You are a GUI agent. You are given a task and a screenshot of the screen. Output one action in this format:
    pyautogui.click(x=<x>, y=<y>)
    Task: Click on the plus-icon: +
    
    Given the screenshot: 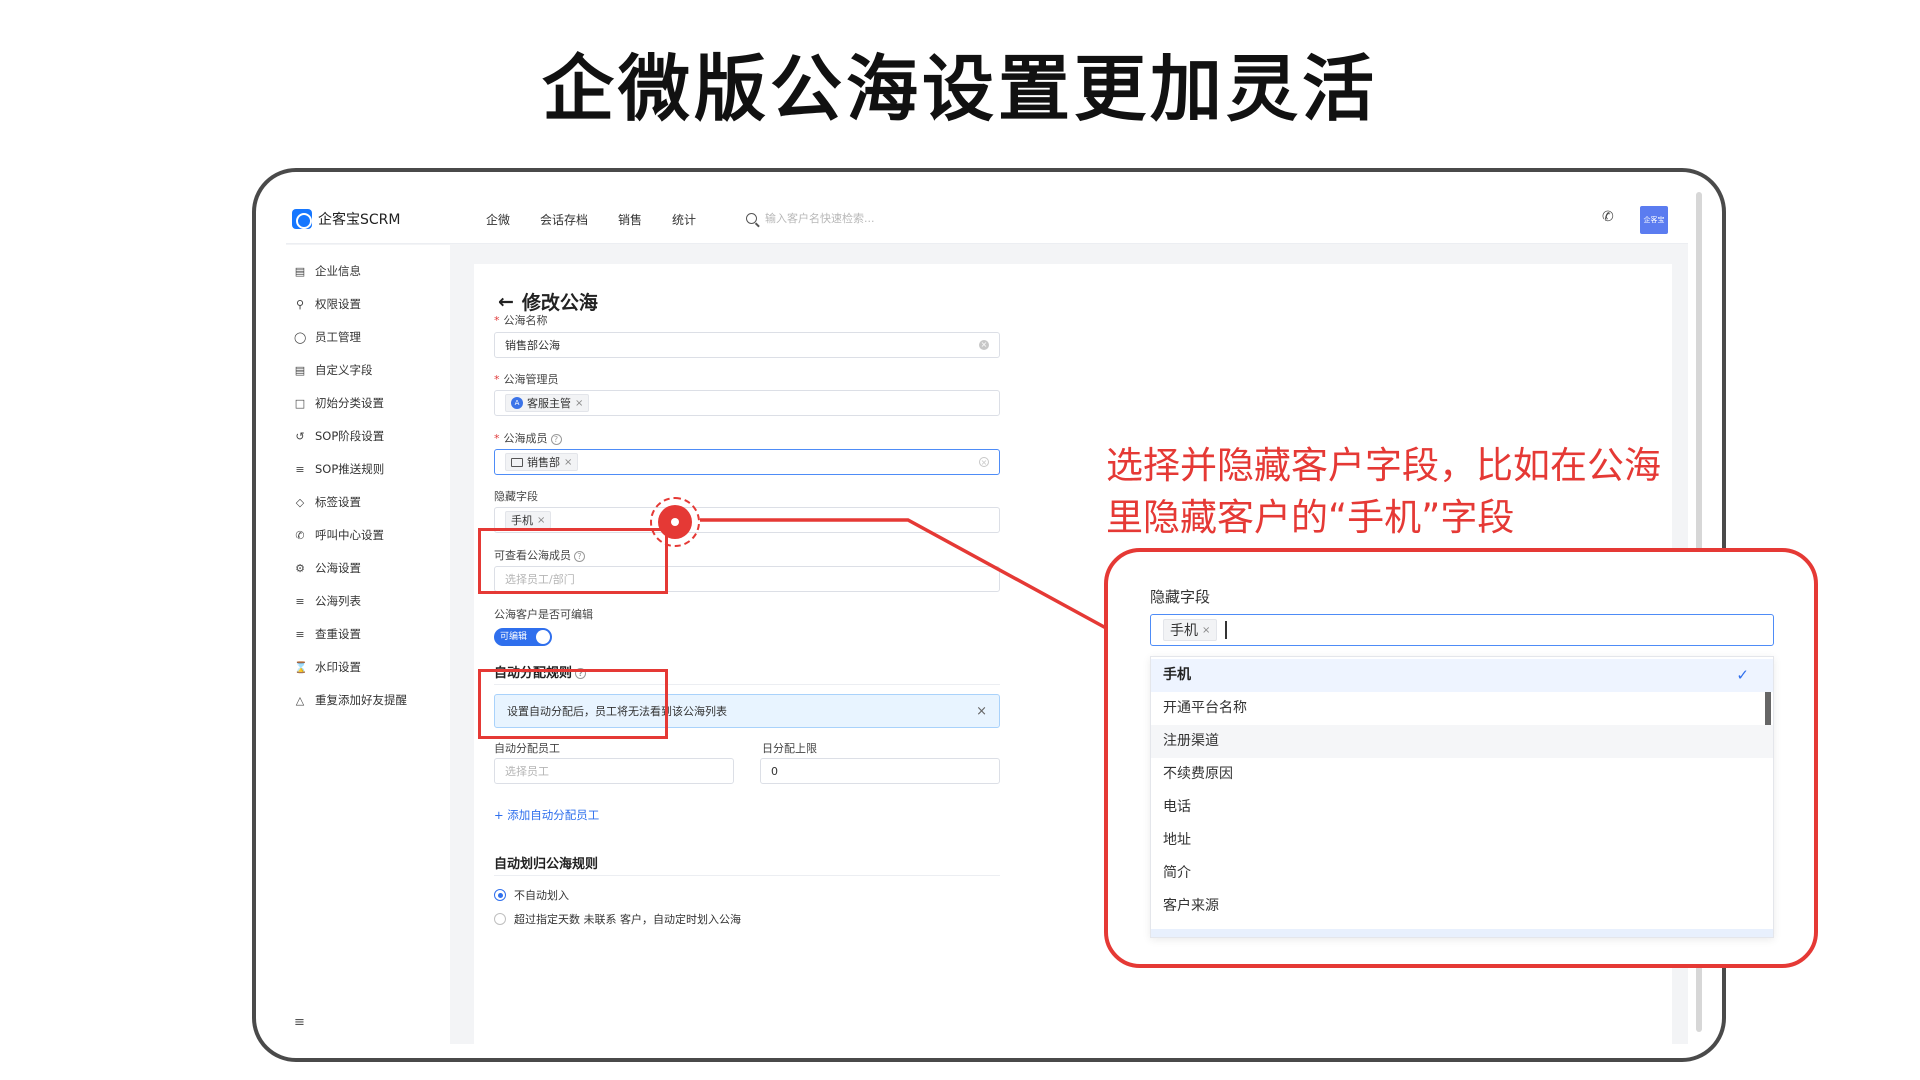 What is the action you would take?
    pyautogui.click(x=499, y=815)
    